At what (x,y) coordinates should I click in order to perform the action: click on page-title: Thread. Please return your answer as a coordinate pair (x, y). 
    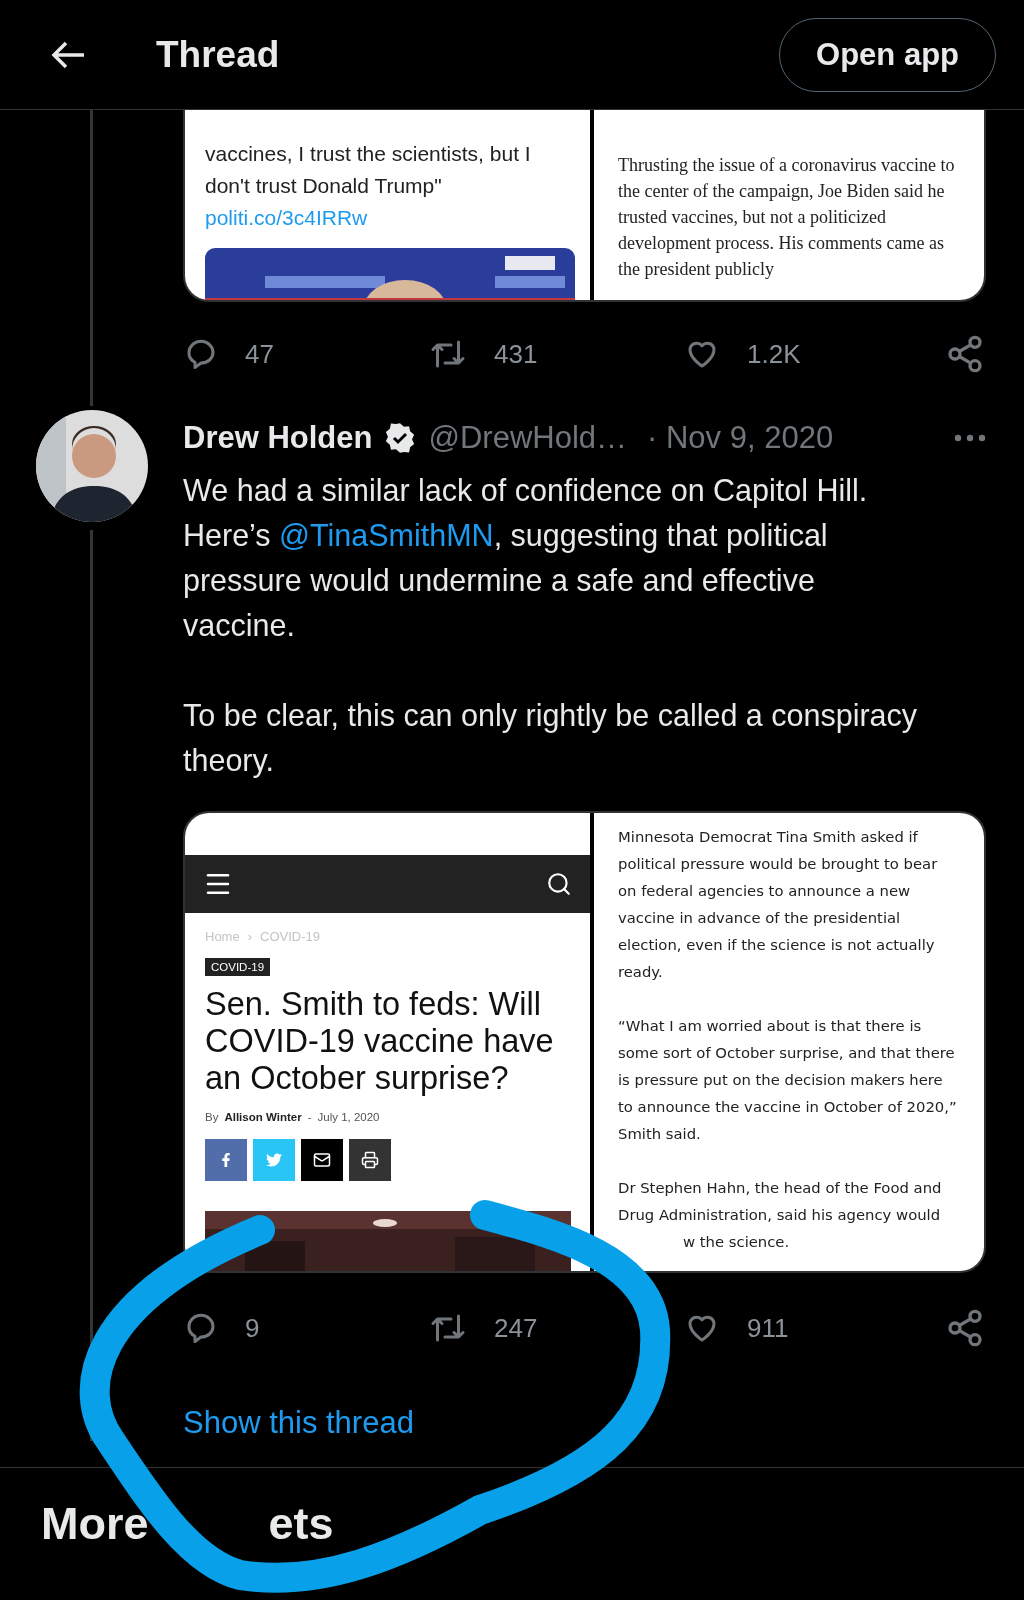
    Looking at the image, I should click on (218, 54).